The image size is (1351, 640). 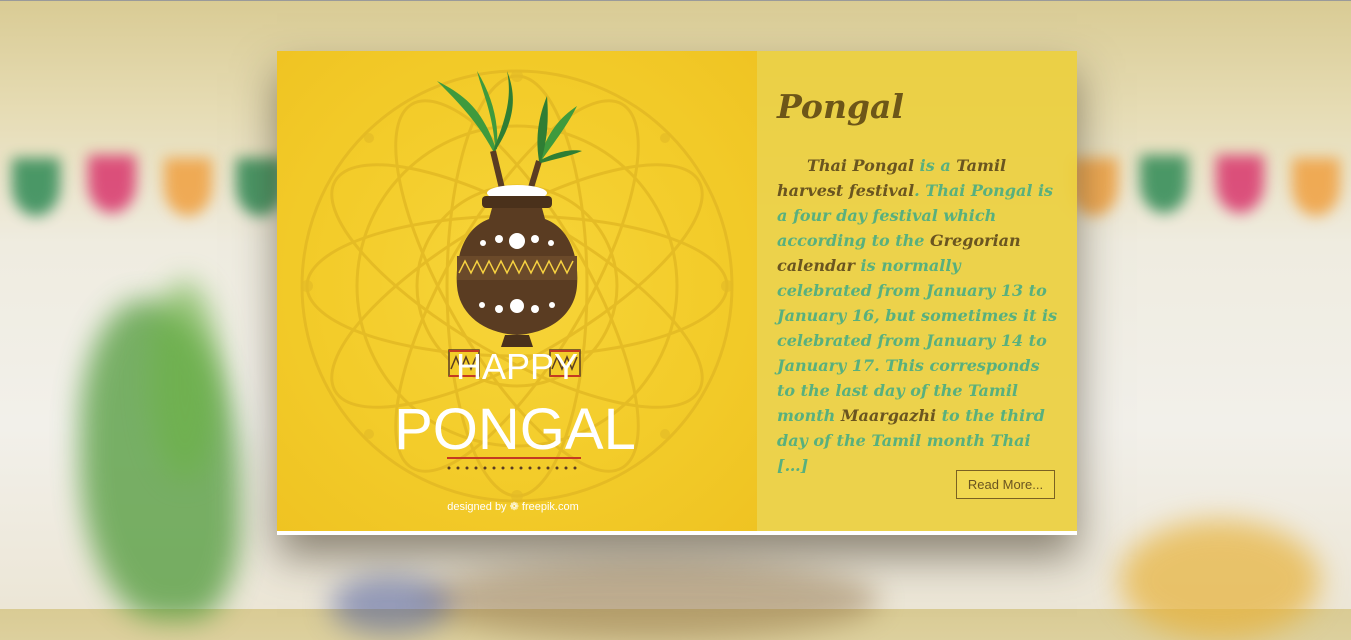 What do you see at coordinates (860, 165) in the screenshot?
I see `link-thai-pongal: Thai Pongal` at bounding box center [860, 165].